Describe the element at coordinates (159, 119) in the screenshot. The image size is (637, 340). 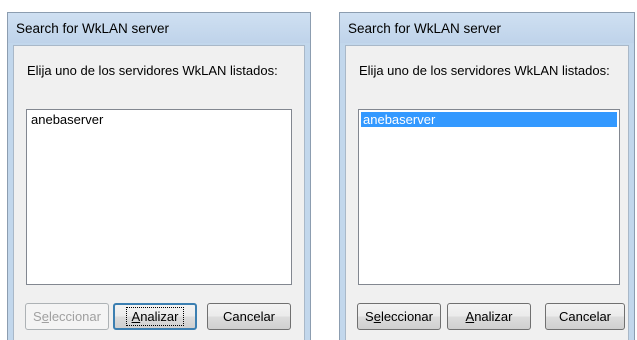
I see `server-list-item: anebaserver` at that location.